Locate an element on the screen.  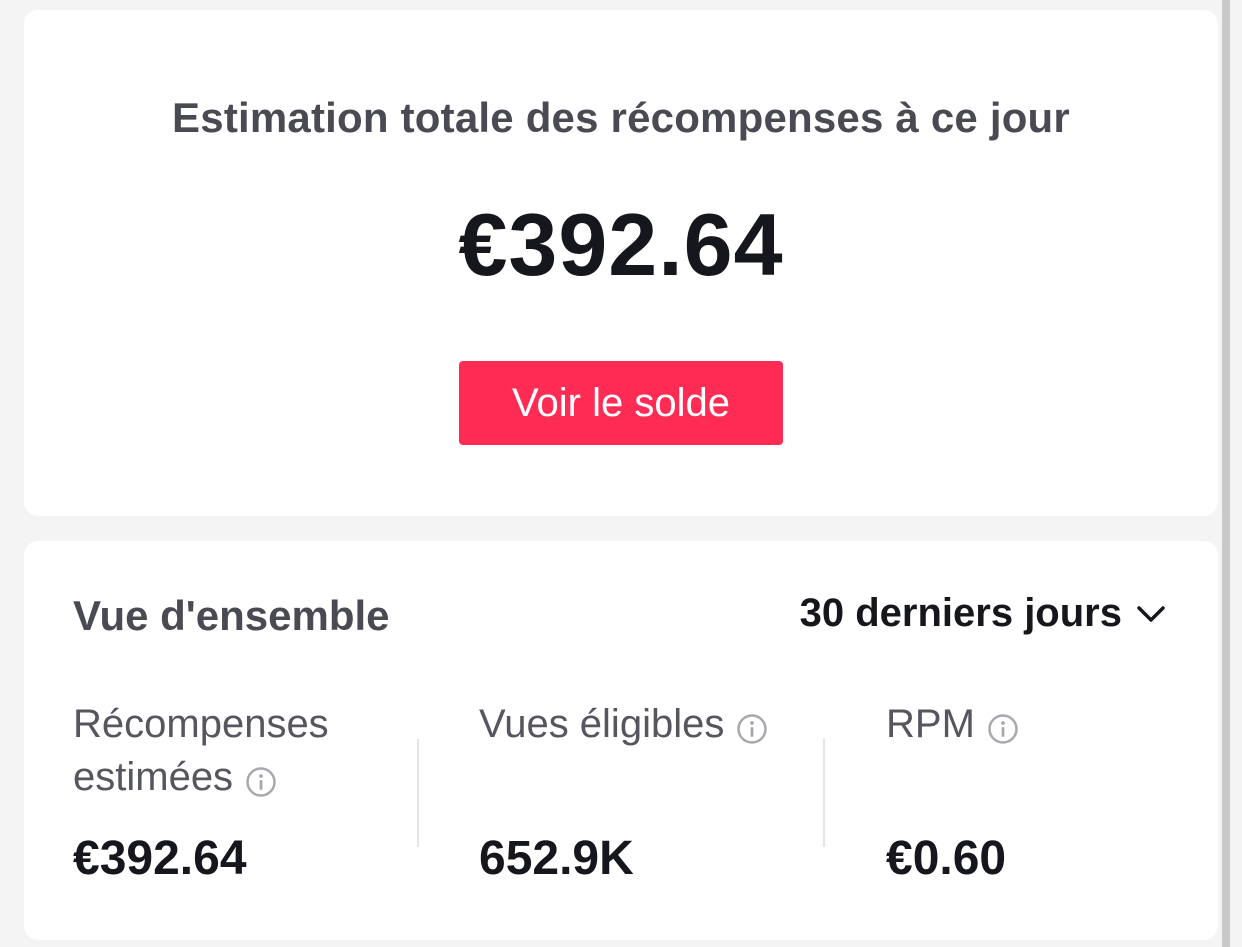
chevron-down-icon is located at coordinates (1151, 614).